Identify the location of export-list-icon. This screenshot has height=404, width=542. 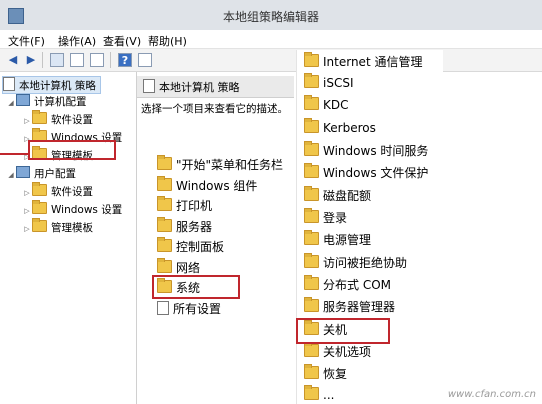
(97, 60).